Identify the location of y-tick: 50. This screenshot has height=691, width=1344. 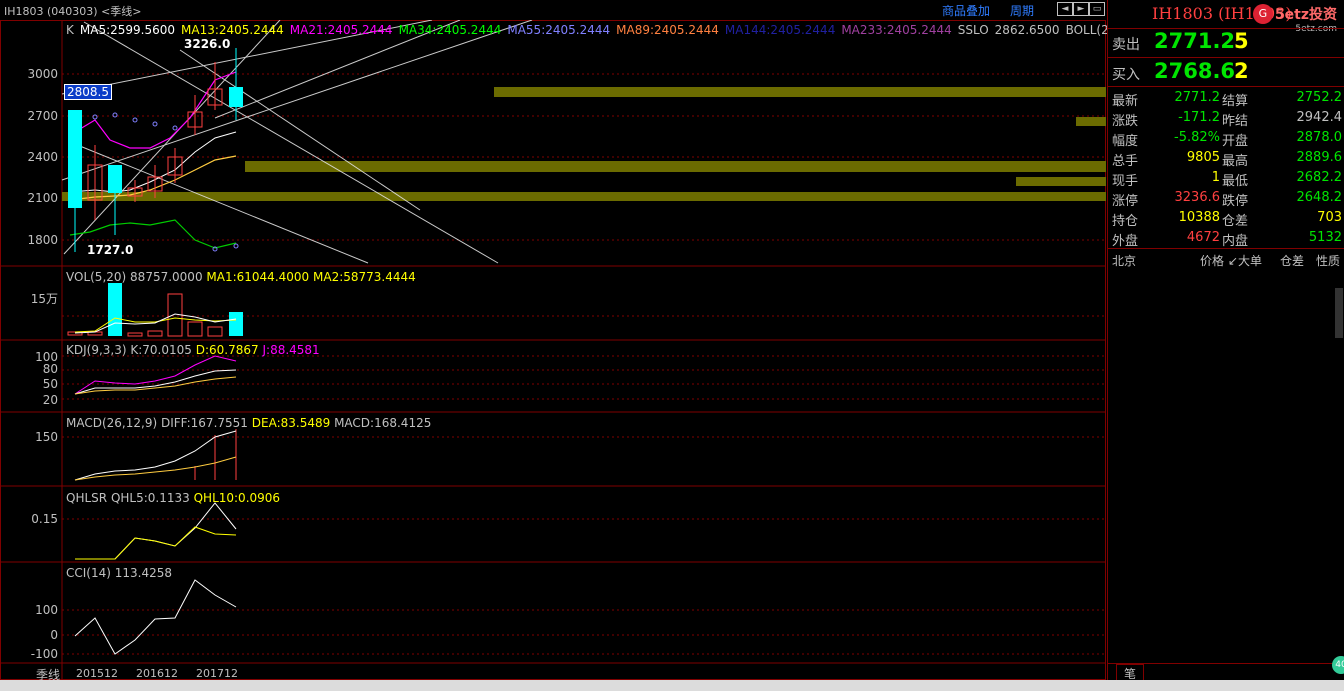
(50, 384).